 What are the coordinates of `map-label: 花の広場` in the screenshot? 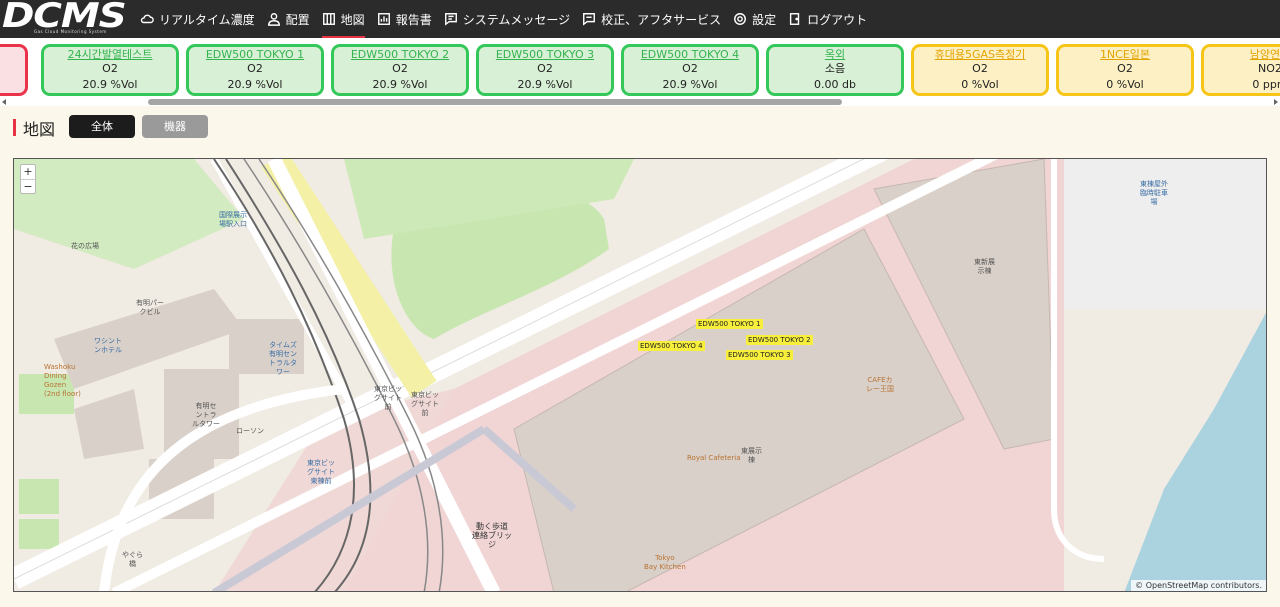 It's located at (85, 246).